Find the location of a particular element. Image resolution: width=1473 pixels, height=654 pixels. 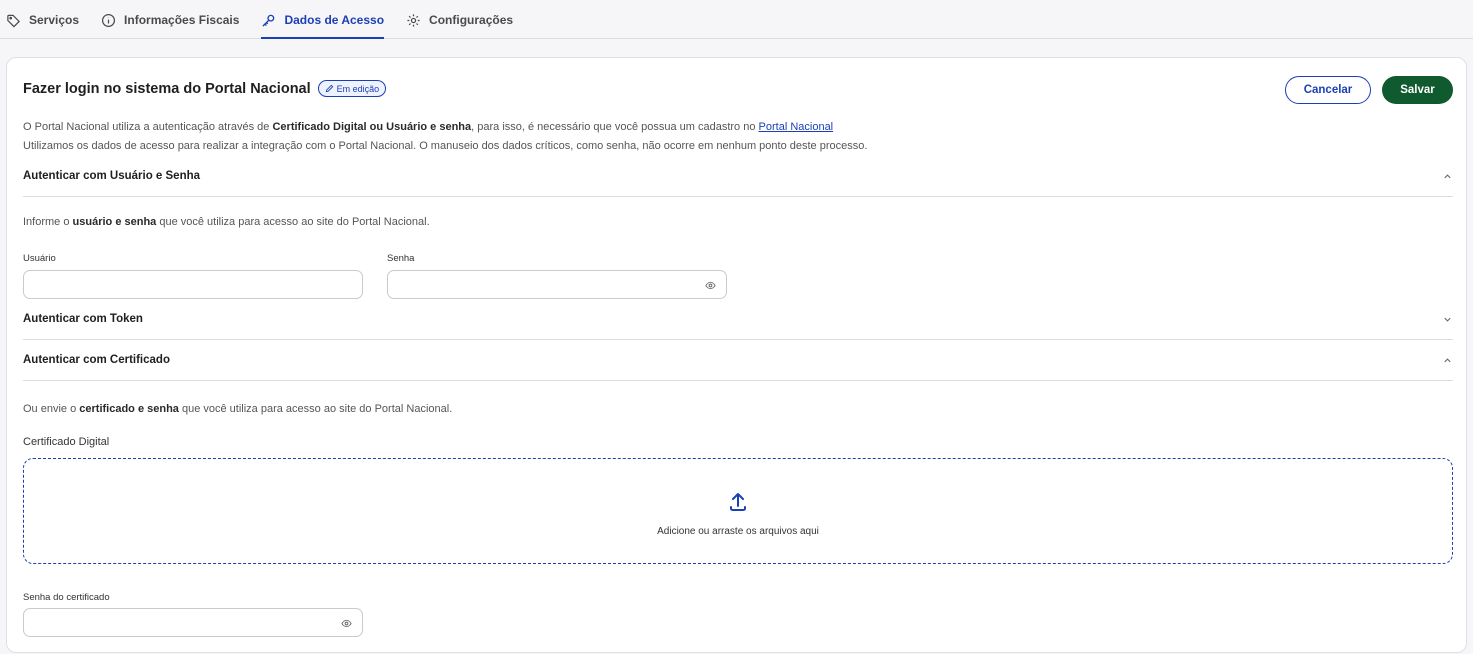

pencil-icon is located at coordinates (329, 88).